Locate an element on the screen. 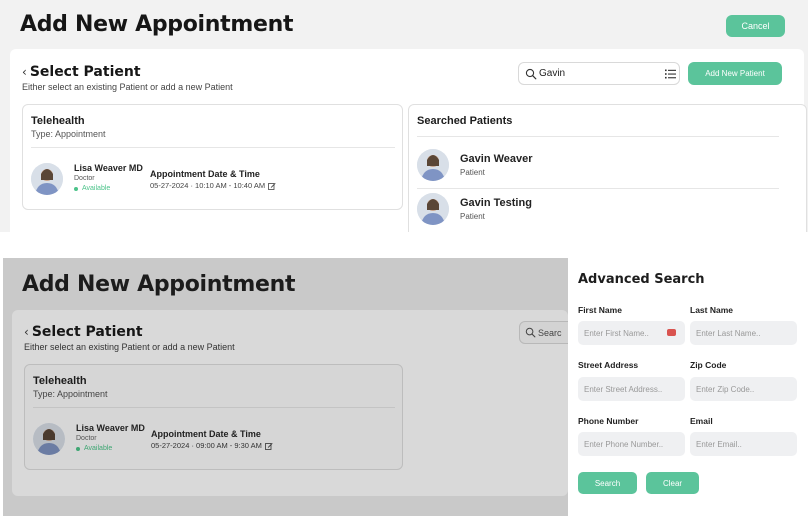 Image resolution: width=808 pixels, height=516 pixels. appointment-datetime-value: 05-27-2024 · 09:00 AM - 9:30 AM is located at coordinates (206, 445).